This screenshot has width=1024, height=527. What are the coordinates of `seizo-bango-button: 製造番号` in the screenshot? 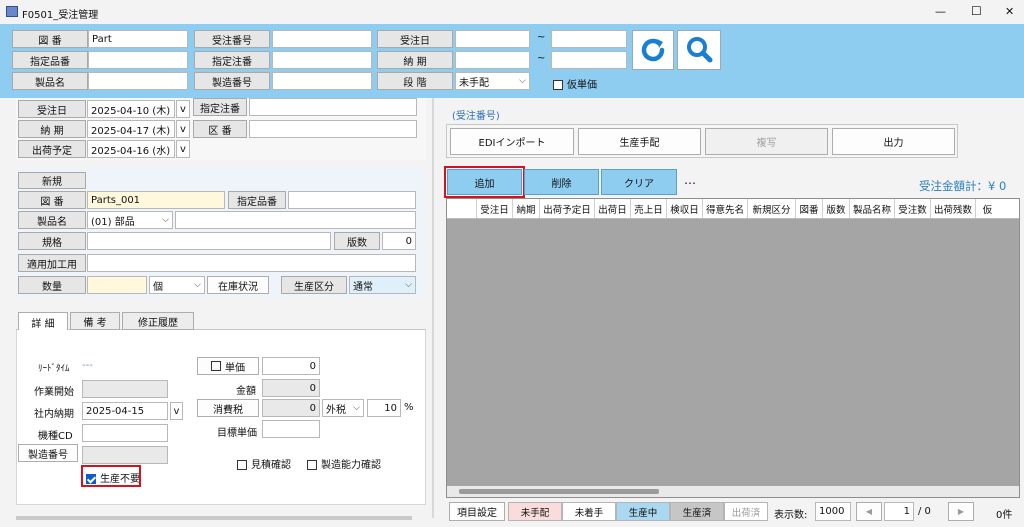 It's located at (48, 453).